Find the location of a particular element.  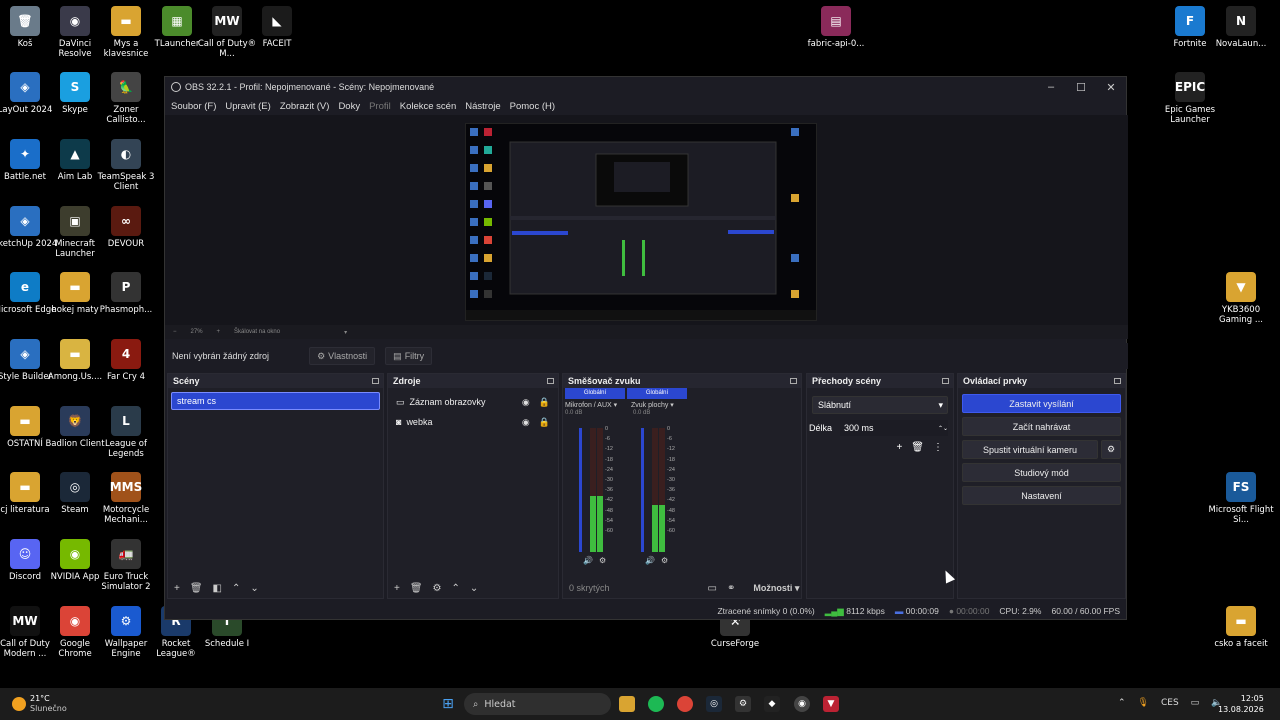

shield-icon: ▼ is located at coordinates (831, 704).